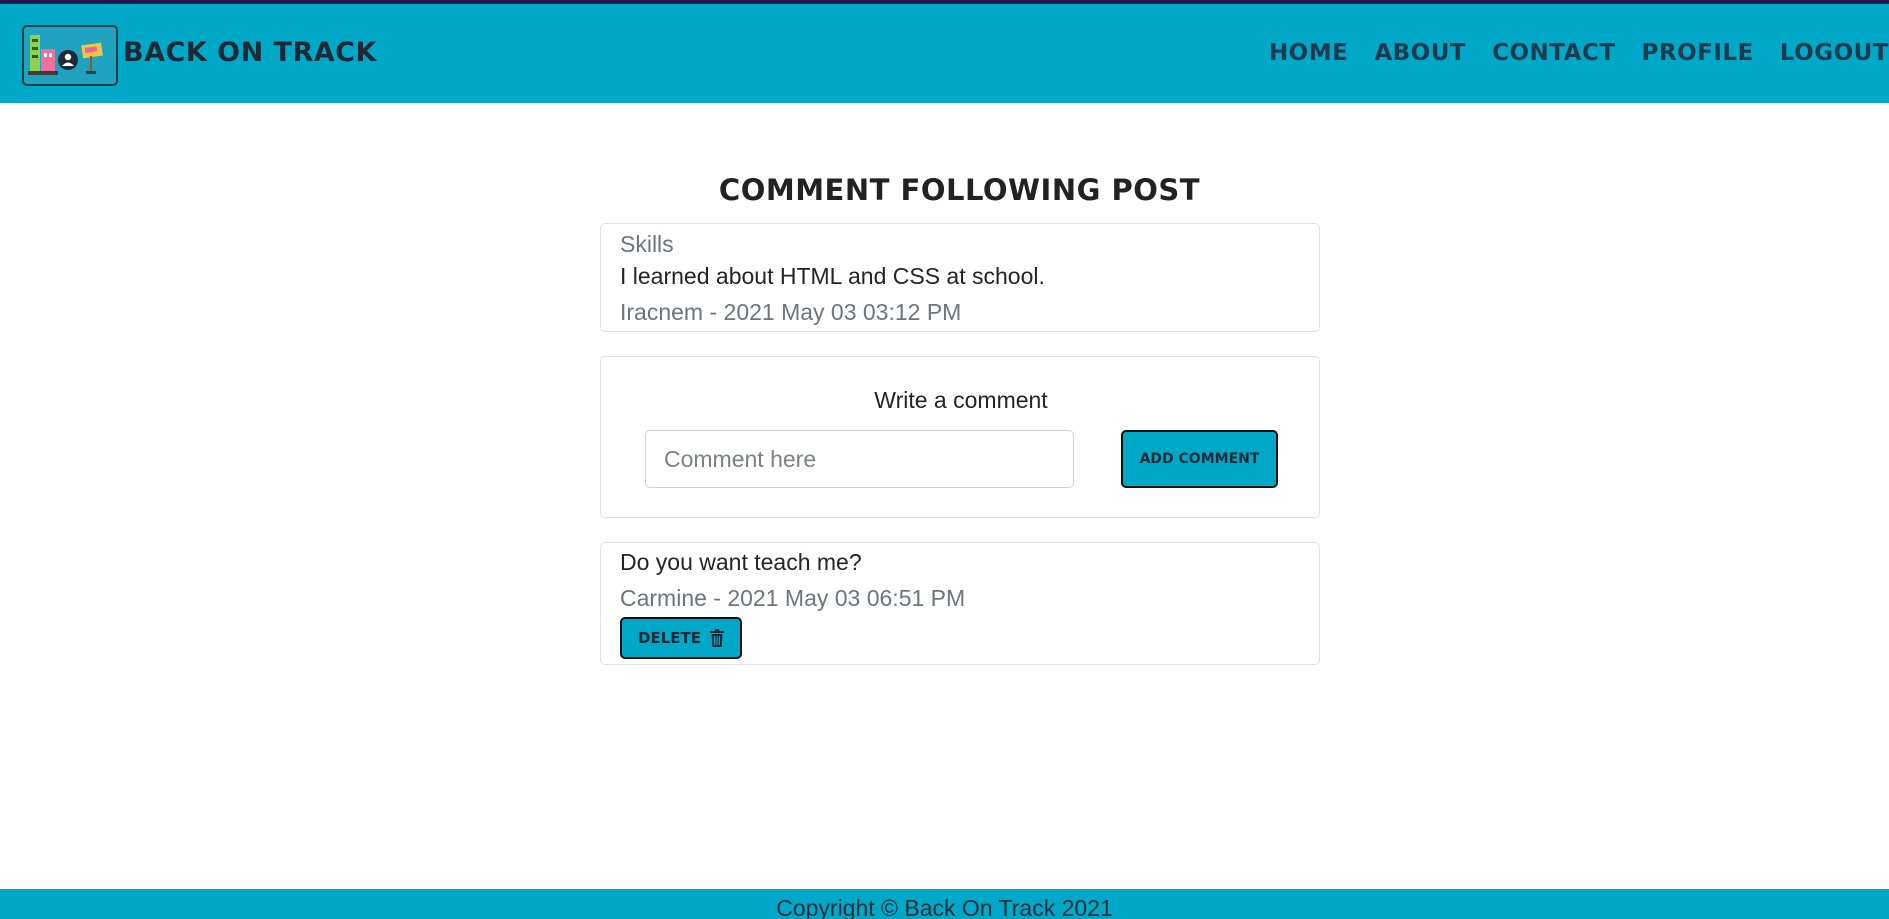  I want to click on comment-text: Do you want teach me?, so click(741, 562).